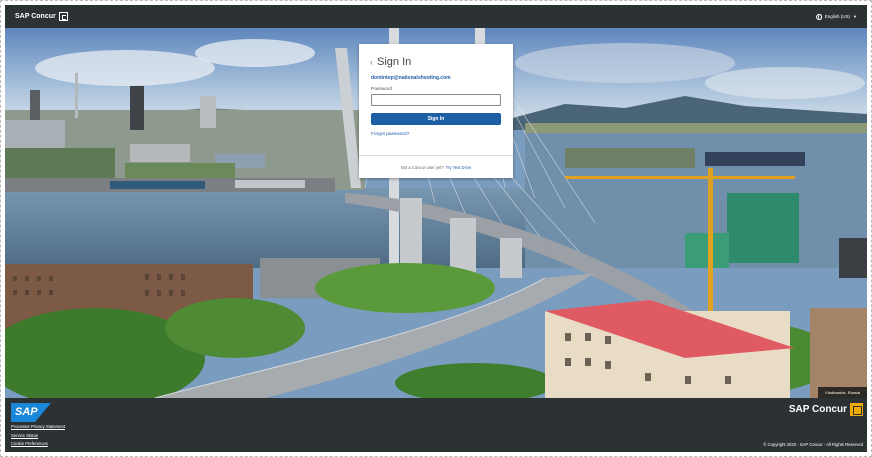 The height and width of the screenshot is (457, 872). I want to click on chevron-left-icon: ‹, so click(371, 62).